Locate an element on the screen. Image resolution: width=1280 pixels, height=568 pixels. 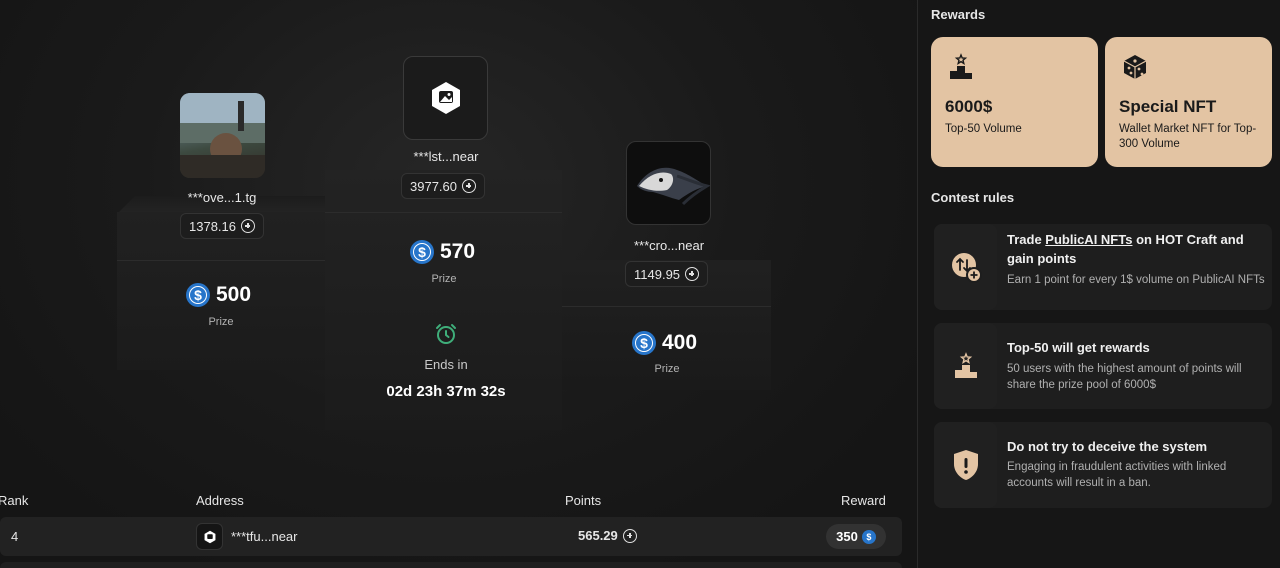
prize-third: $ 400 is located at coordinates (664, 343).